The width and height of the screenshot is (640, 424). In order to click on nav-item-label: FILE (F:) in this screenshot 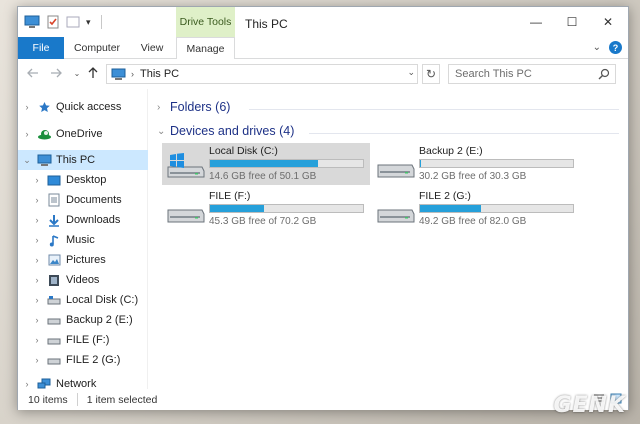, I will do `click(88, 340)`.